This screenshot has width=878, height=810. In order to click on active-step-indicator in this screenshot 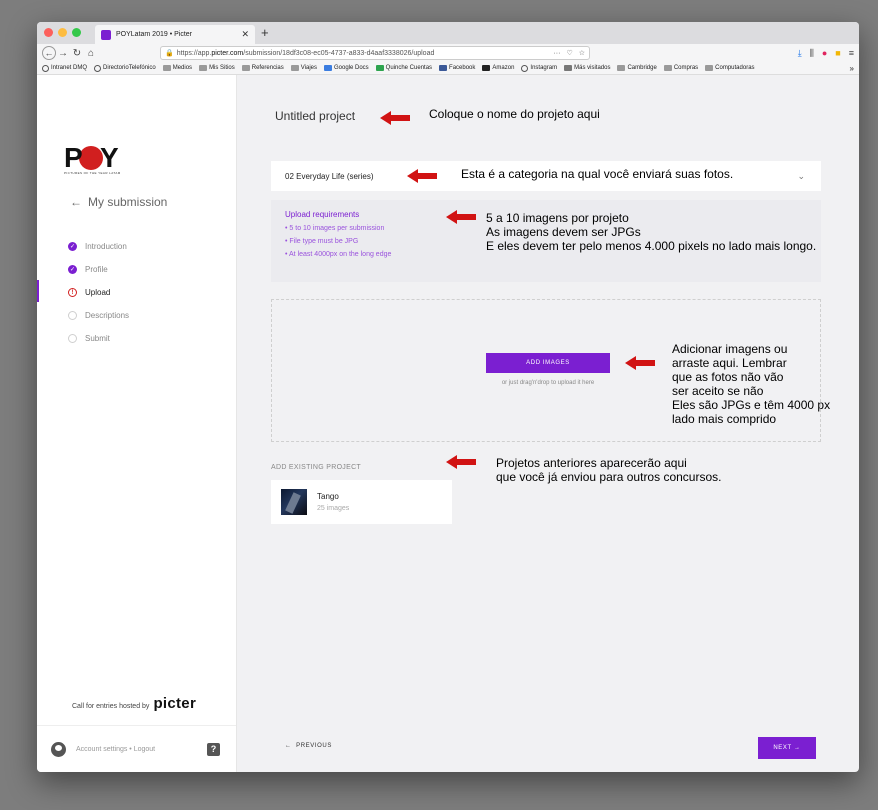, I will do `click(38, 291)`.